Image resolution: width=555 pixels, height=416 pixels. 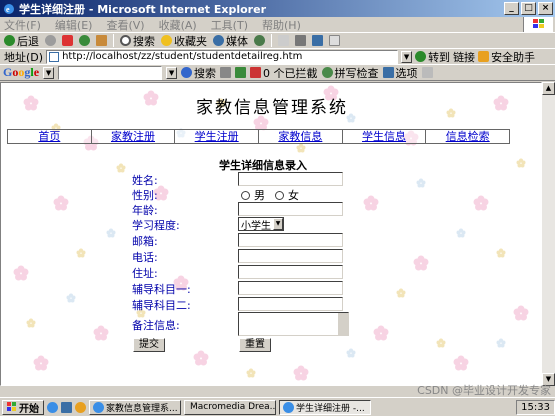 I want to click on go-label: 转到, so click(x=439, y=57).